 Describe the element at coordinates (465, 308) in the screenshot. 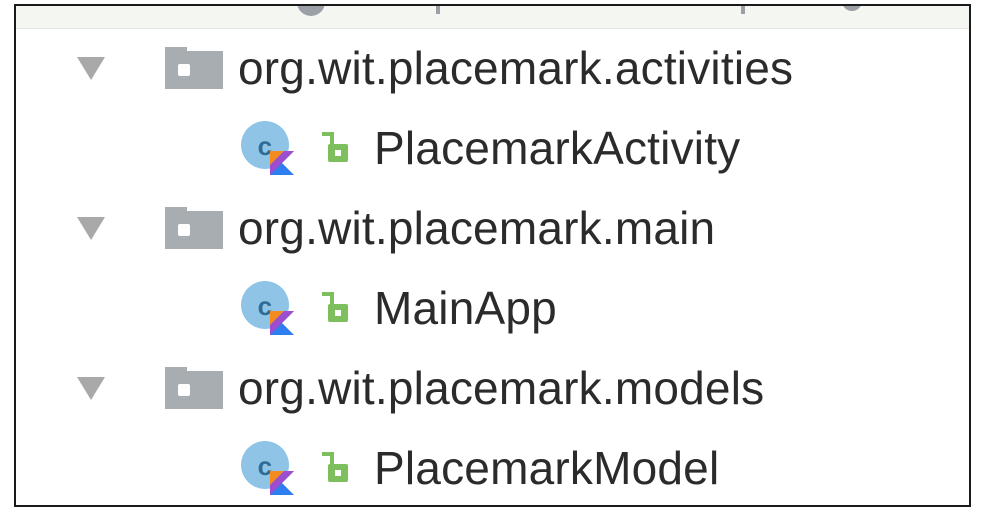

I see `class-name: MainApp` at that location.